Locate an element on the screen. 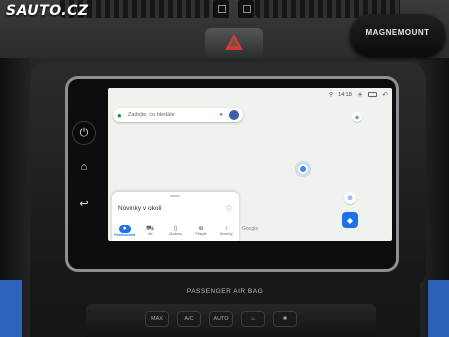  info-icon: ⓘ is located at coordinates (229, 208).